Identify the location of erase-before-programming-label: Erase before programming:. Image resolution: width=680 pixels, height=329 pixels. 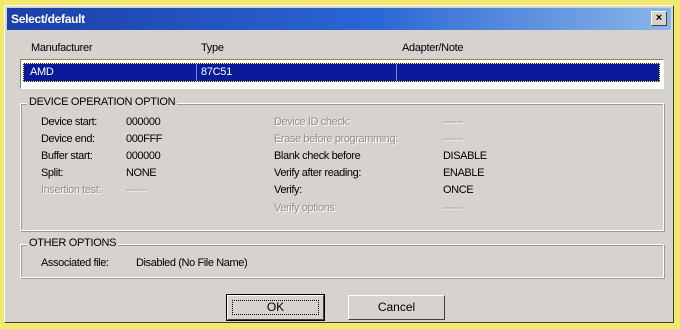
(336, 139).